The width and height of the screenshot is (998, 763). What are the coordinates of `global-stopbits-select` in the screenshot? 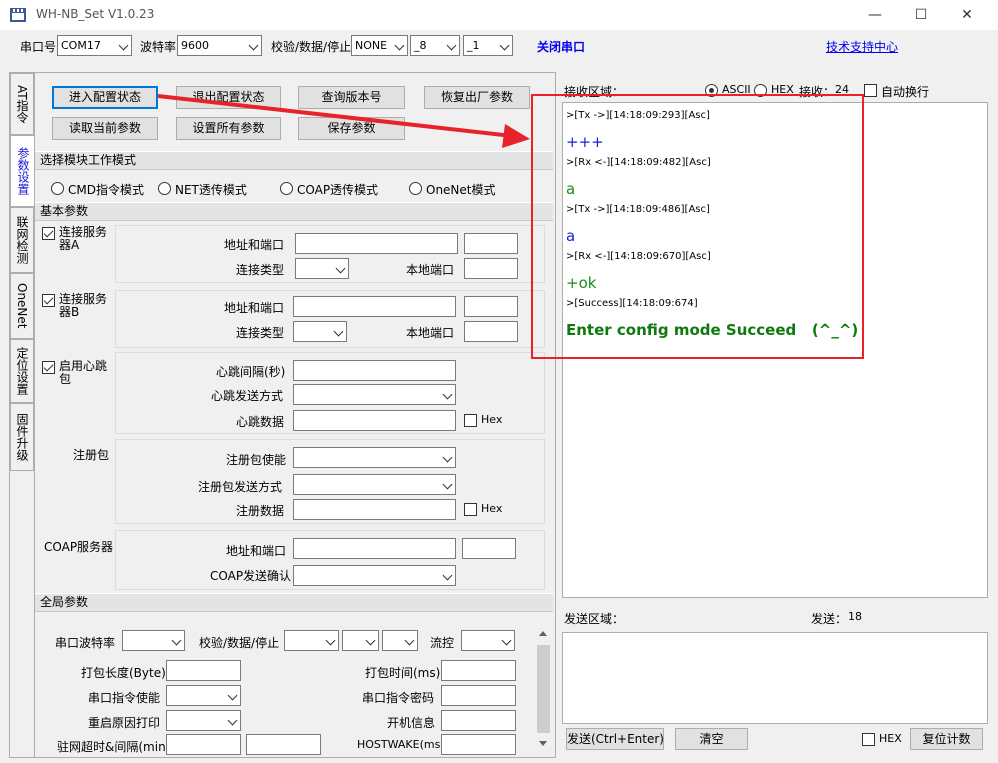 It's located at (400, 640).